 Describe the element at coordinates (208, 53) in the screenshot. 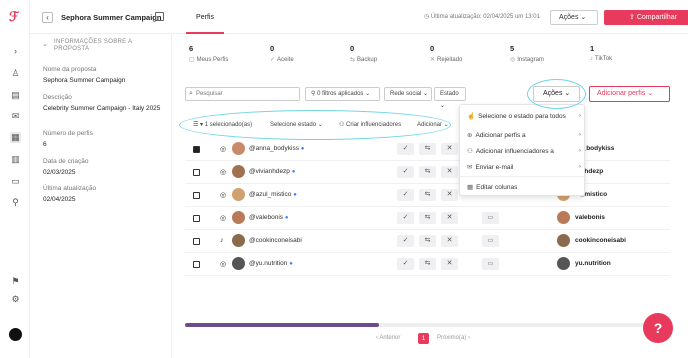

I see `stat-my-profiles: 6 ▢ Meus Perfis` at that location.